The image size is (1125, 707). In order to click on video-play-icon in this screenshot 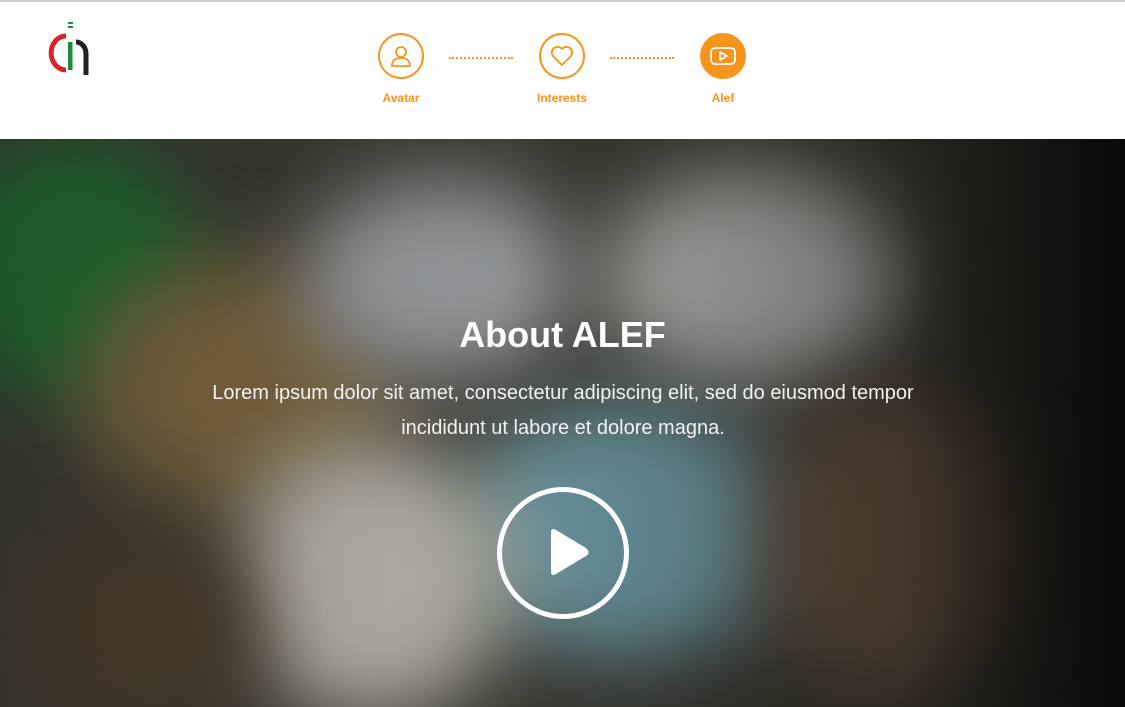, I will do `click(723, 56)`.